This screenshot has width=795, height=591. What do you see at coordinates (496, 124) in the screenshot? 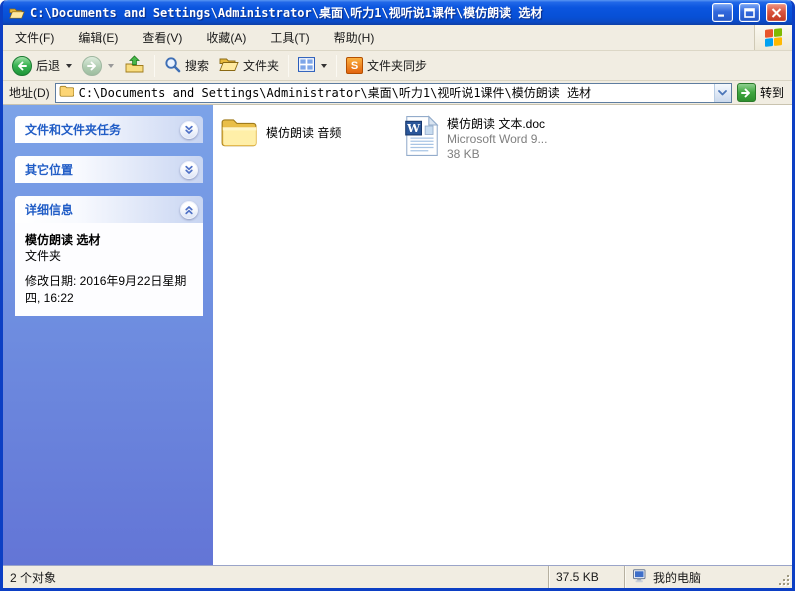
I see `file-name: 模仿朗读 文本.doc` at bounding box center [496, 124].